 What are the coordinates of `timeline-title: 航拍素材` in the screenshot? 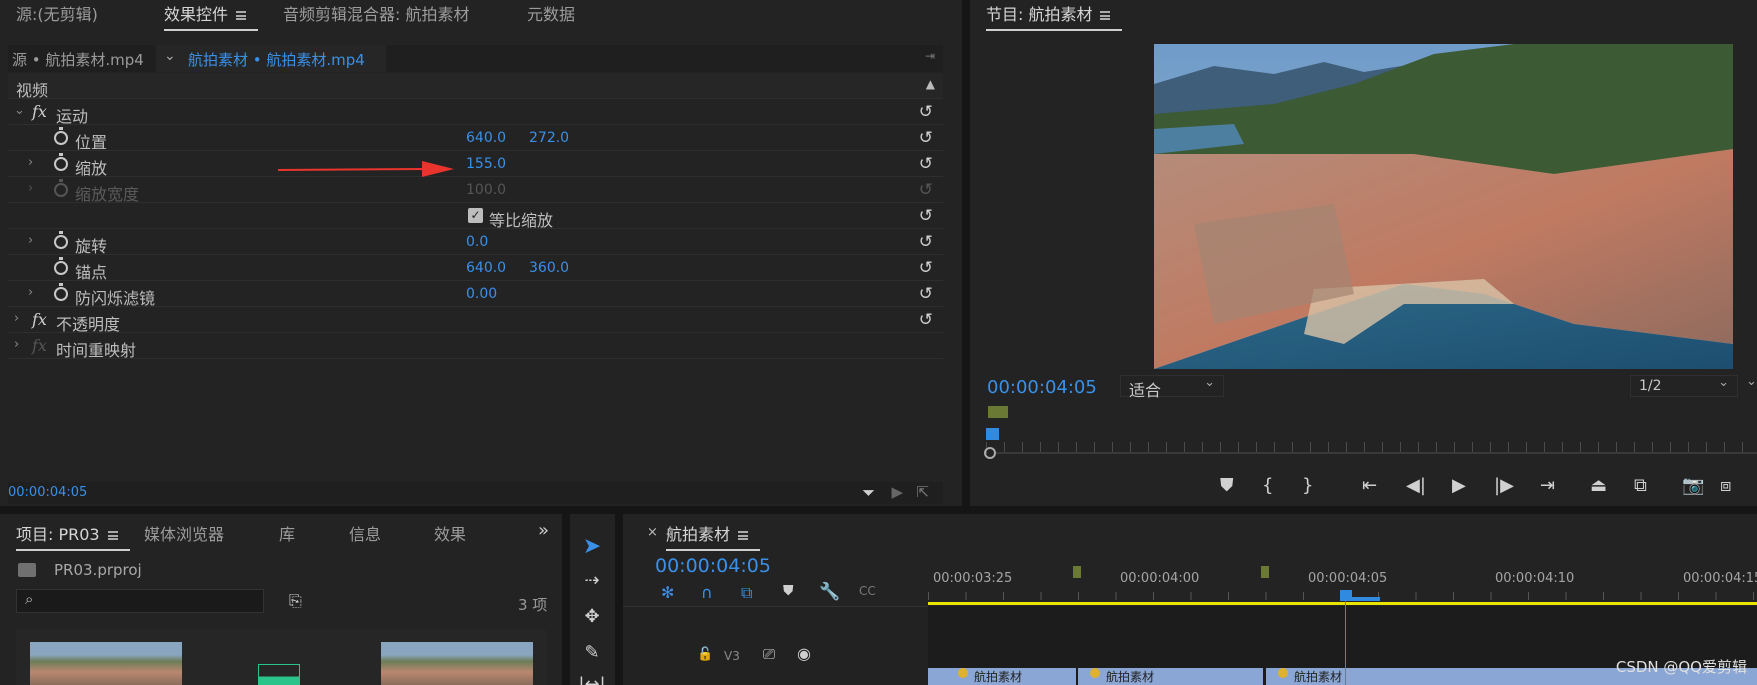 It's located at (713, 536).